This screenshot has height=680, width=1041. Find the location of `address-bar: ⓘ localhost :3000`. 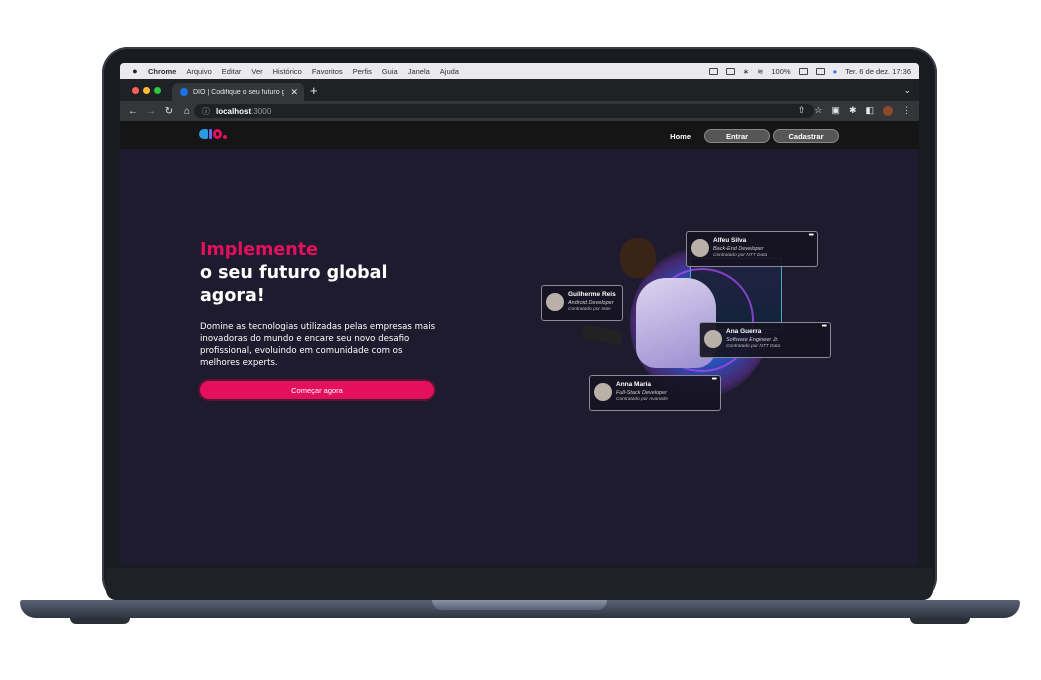

address-bar: ⓘ localhost :3000 is located at coordinates (504, 111).